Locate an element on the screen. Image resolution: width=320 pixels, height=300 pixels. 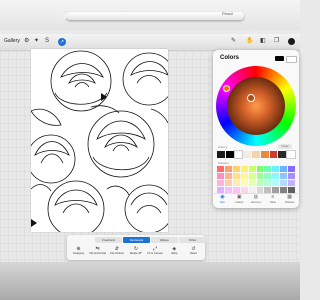
interpolation-button: ◈ Warp is located at coordinates (174, 250).